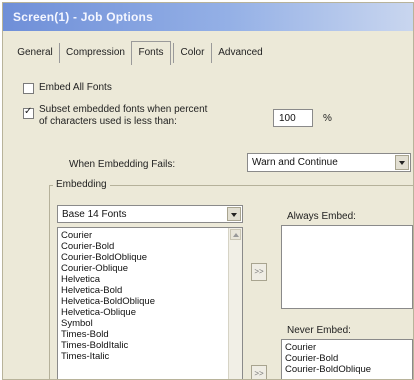 This screenshot has width=414, height=380. I want to click on always-embed-list, so click(347, 267).